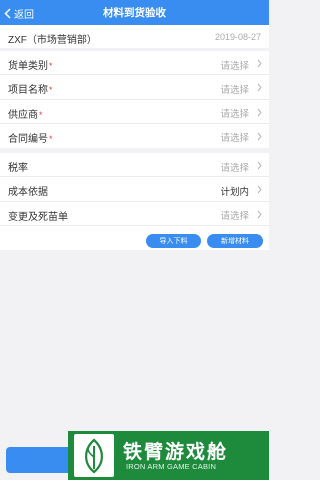 This screenshot has width=320, height=480. I want to click on field-change-order: 变更及死苗单 请选择, so click(134, 214).